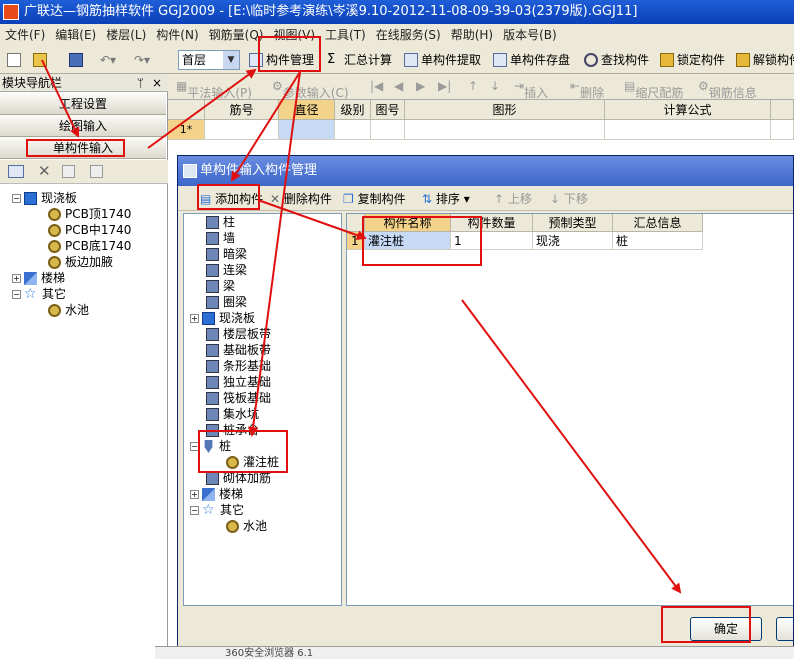 The height and width of the screenshot is (659, 794). What do you see at coordinates (376, 86) in the screenshot?
I see `first-record-icon: |◀` at bounding box center [376, 86].